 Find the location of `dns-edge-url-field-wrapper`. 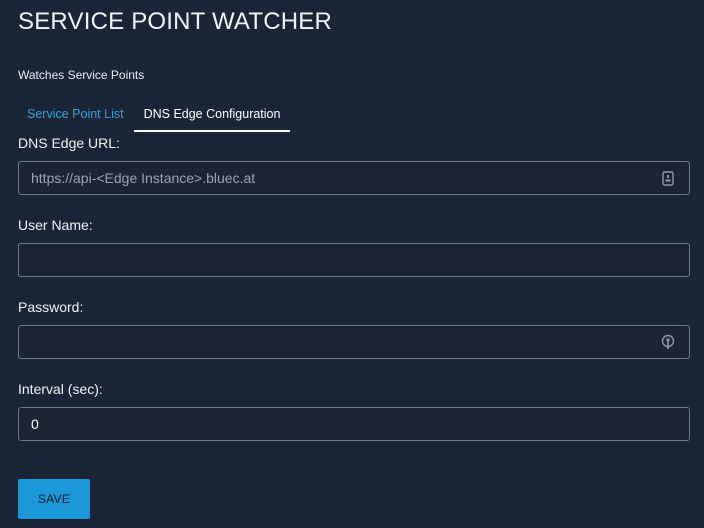

dns-edge-url-field-wrapper is located at coordinates (354, 178).